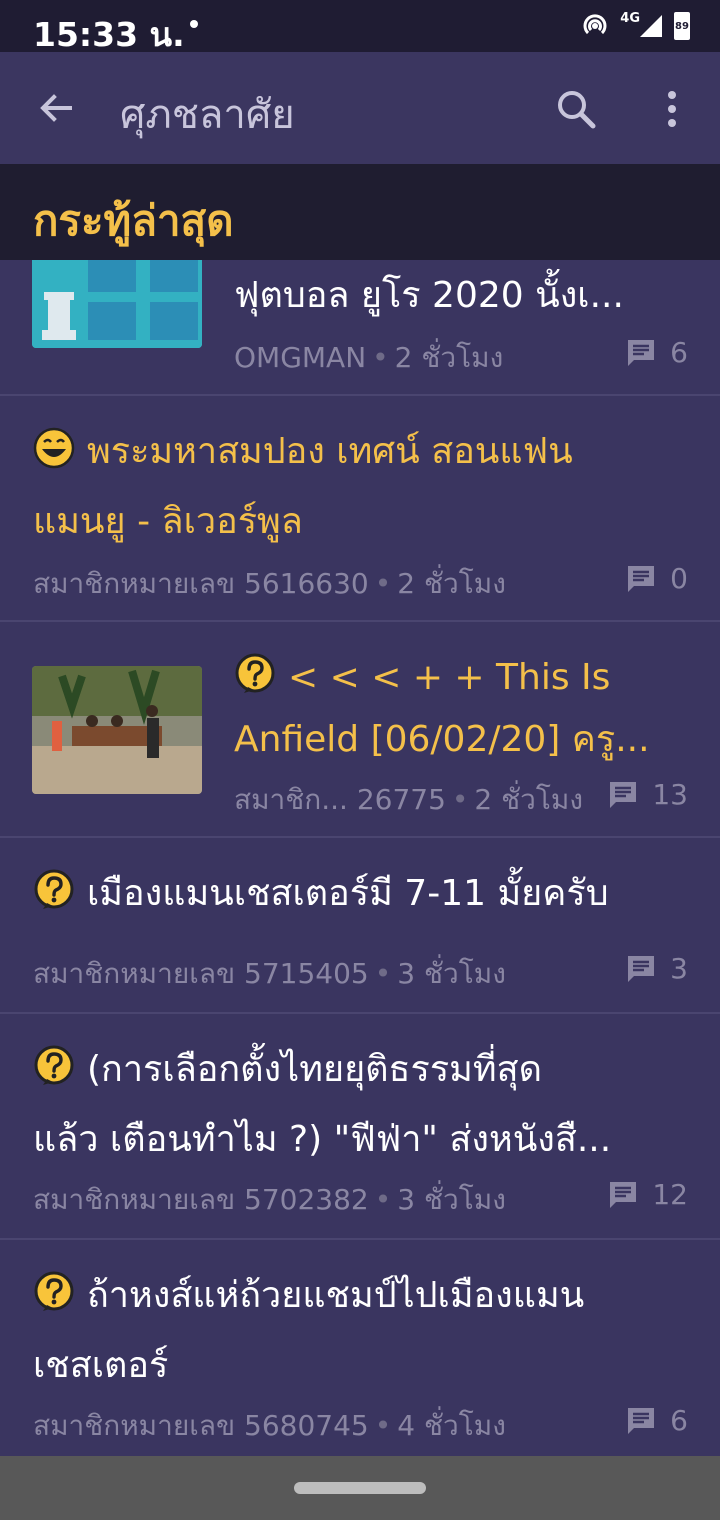  What do you see at coordinates (449, 677) in the screenshot?
I see `post-title-line1: < < < + + This Is` at bounding box center [449, 677].